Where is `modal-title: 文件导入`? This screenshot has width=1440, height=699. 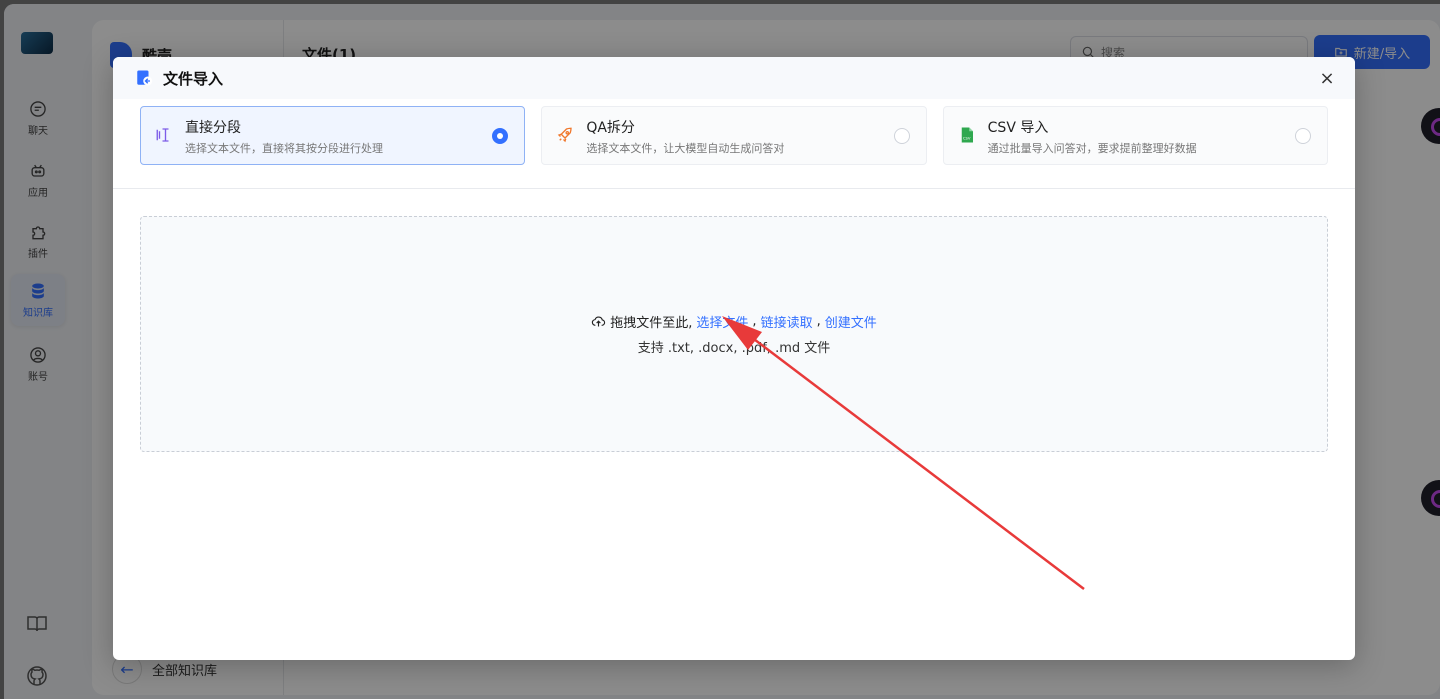
modal-title: 文件导入 is located at coordinates (193, 78).